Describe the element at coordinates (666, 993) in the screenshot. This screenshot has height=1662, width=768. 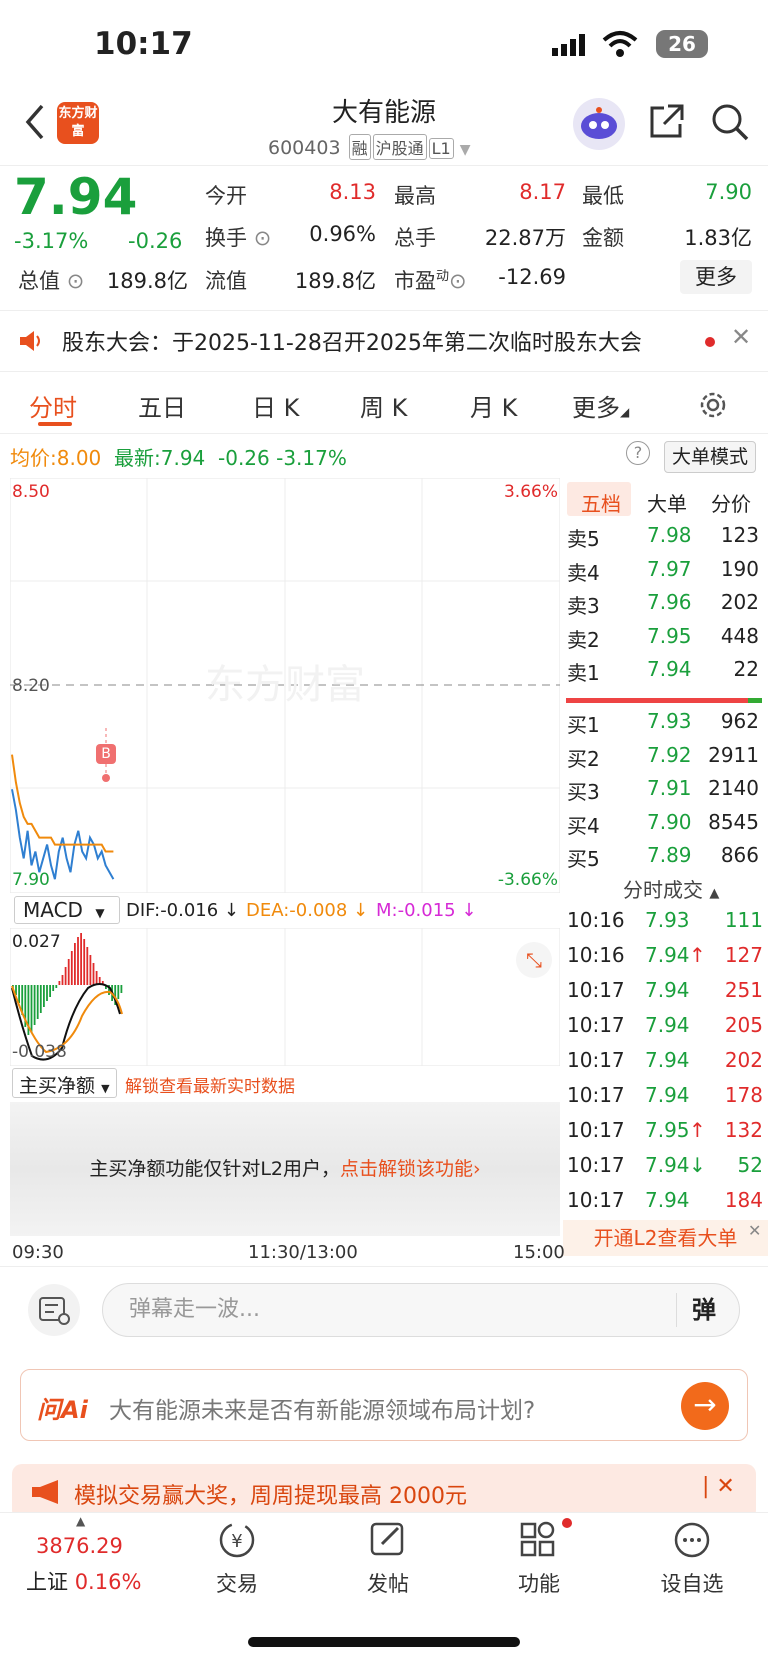
I see `trade-row: 10:17 7.94 251` at that location.